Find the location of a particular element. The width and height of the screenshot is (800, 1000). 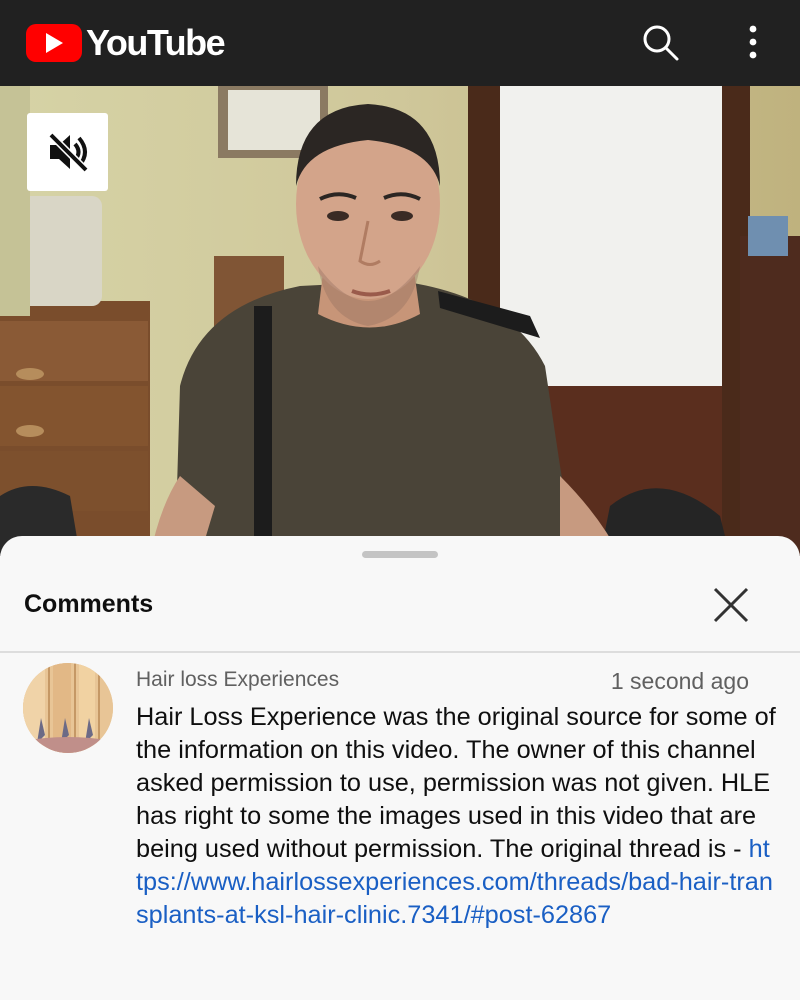

avatar is located at coordinates (68, 708).